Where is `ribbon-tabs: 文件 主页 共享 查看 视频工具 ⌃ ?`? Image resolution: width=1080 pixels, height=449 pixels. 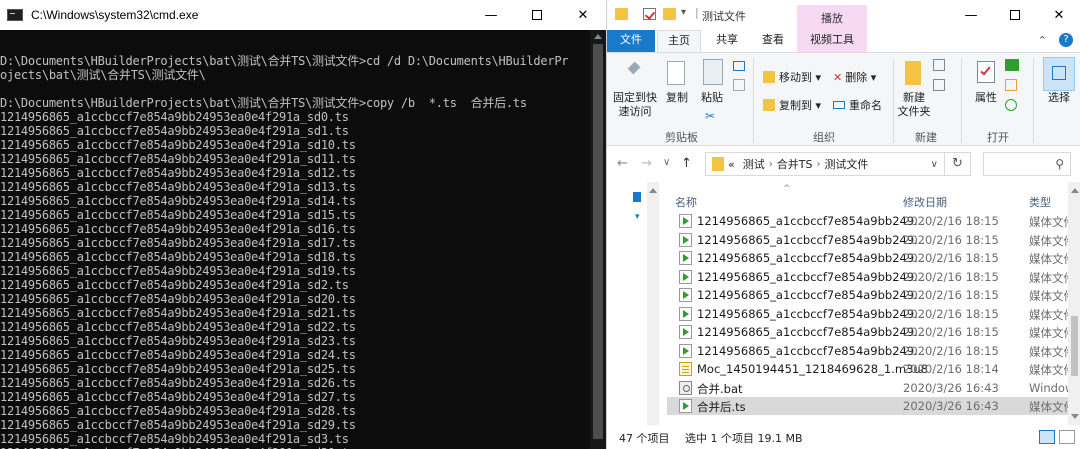 ribbon-tabs: 文件 主页 共享 查看 视频工具 ⌃ ? is located at coordinates (843, 41).